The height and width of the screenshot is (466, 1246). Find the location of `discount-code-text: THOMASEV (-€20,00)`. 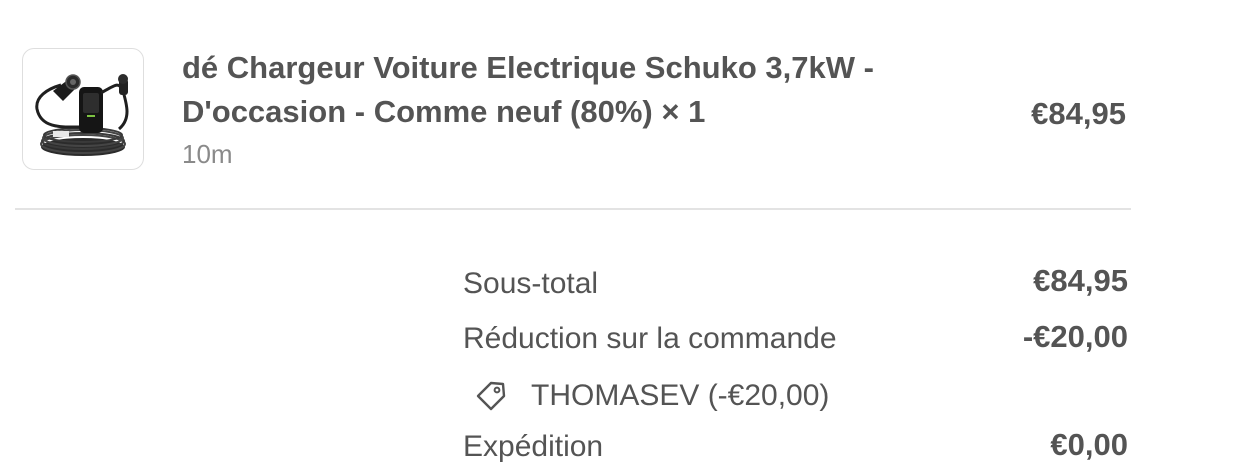

discount-code-text: THOMASEV (-€20,00) is located at coordinates (680, 395).